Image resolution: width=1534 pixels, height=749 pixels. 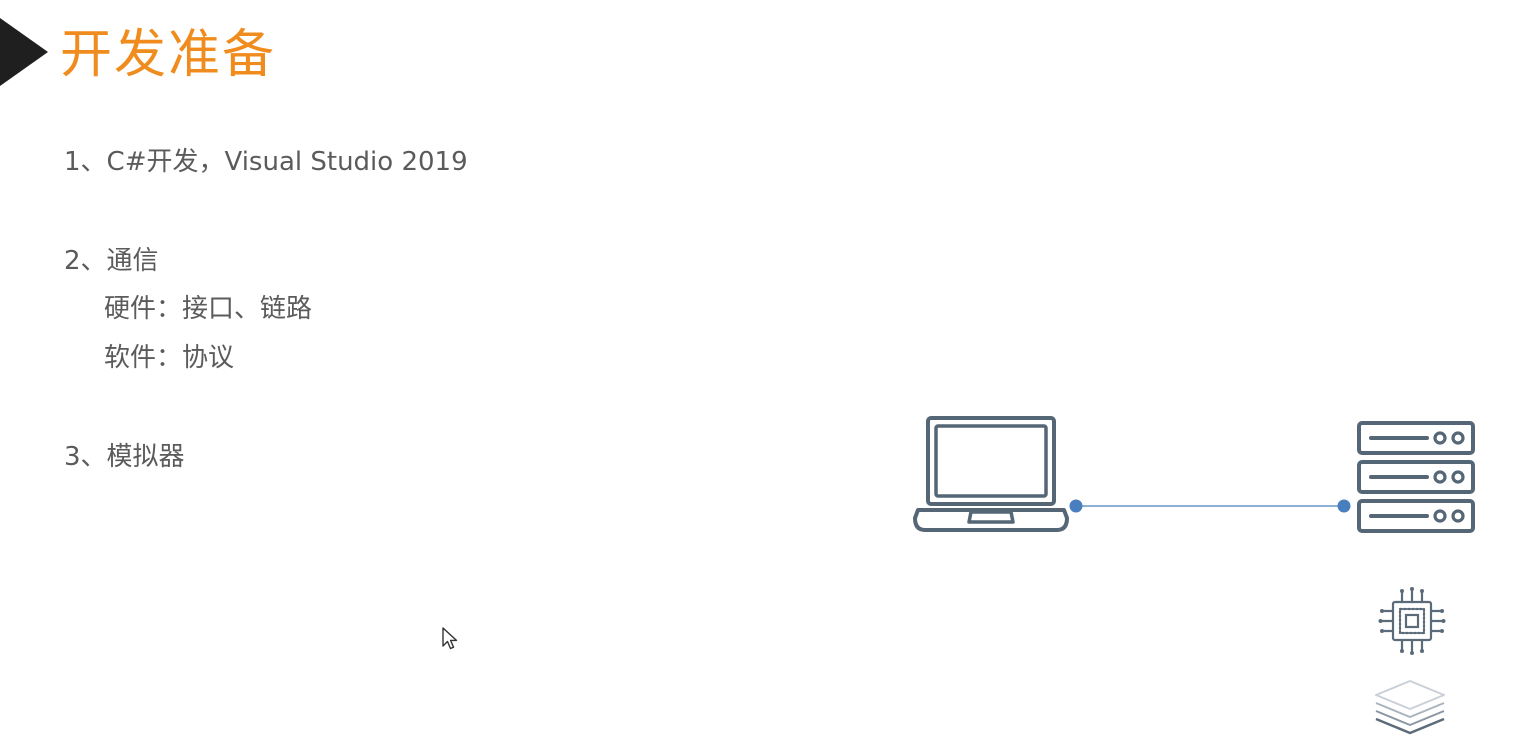 I want to click on title-arrow-icon, so click(x=24, y=52).